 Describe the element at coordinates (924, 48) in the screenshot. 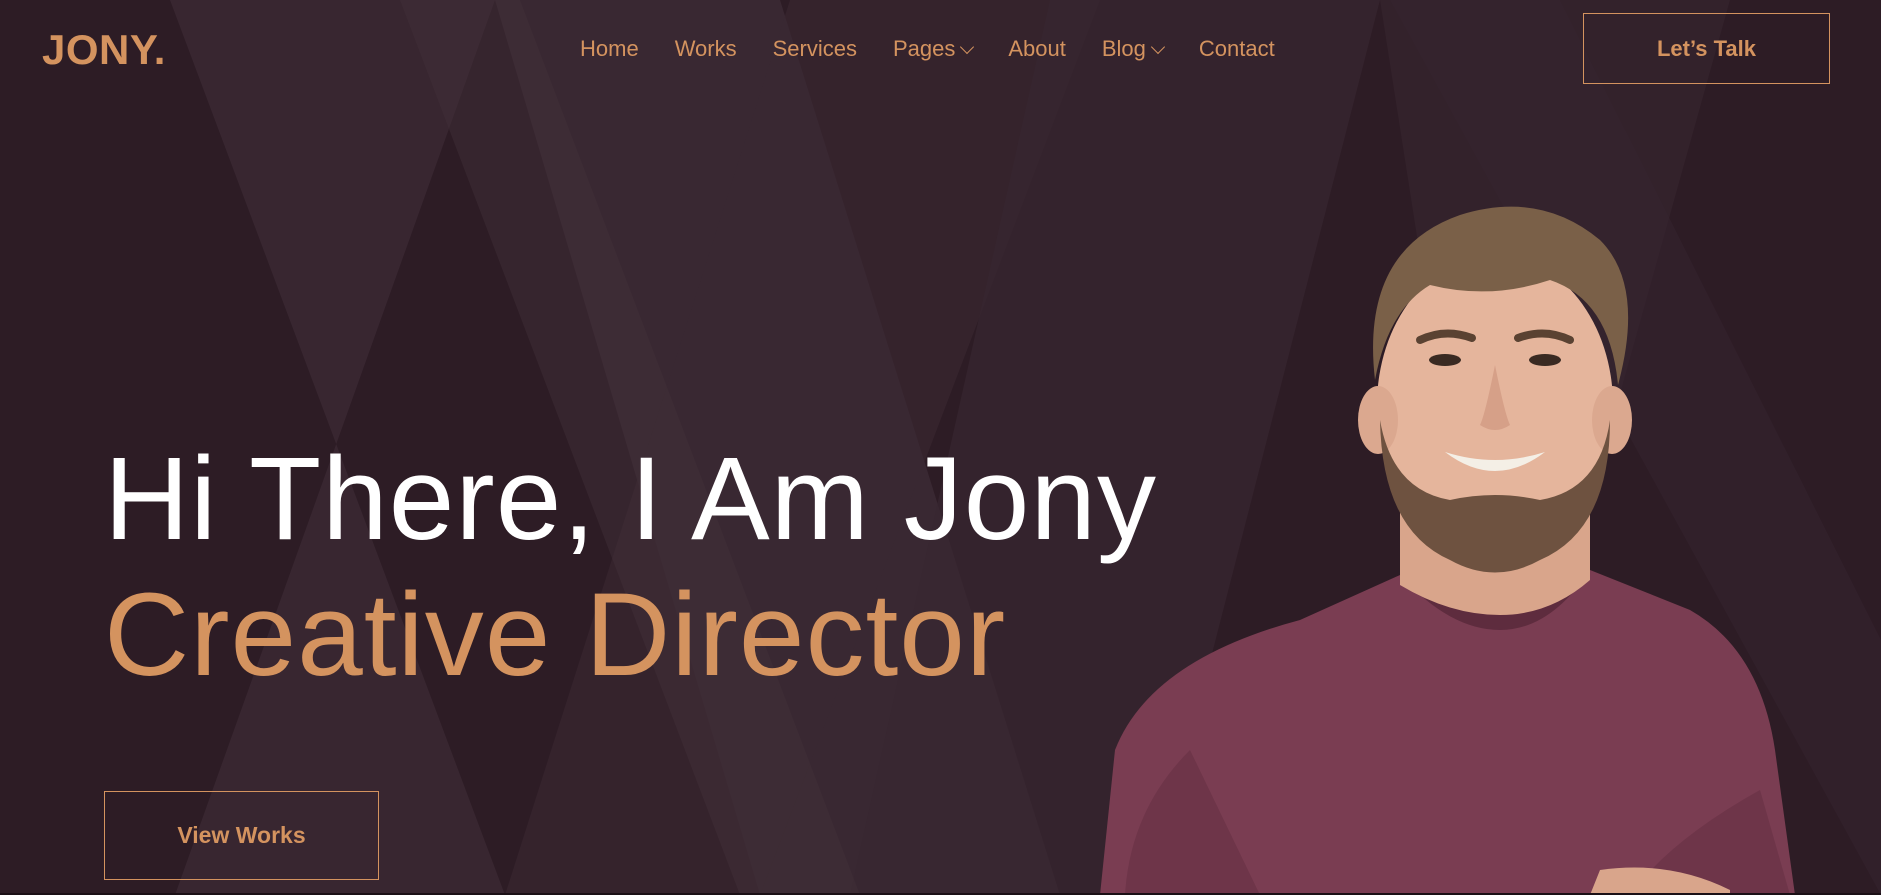

I see `nav-item-label: Pages` at that location.